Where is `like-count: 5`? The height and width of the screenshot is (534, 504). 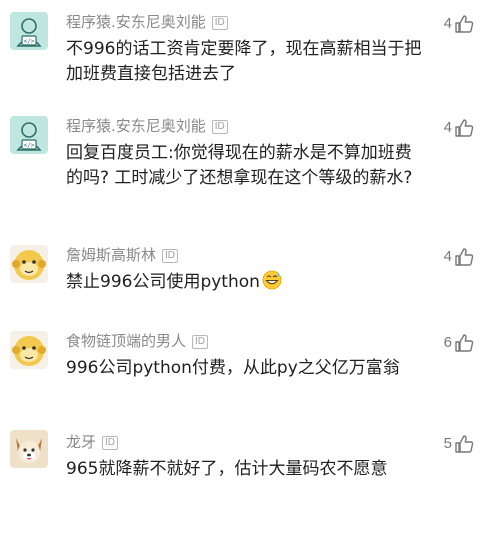
like-count: 5 is located at coordinates (447, 443).